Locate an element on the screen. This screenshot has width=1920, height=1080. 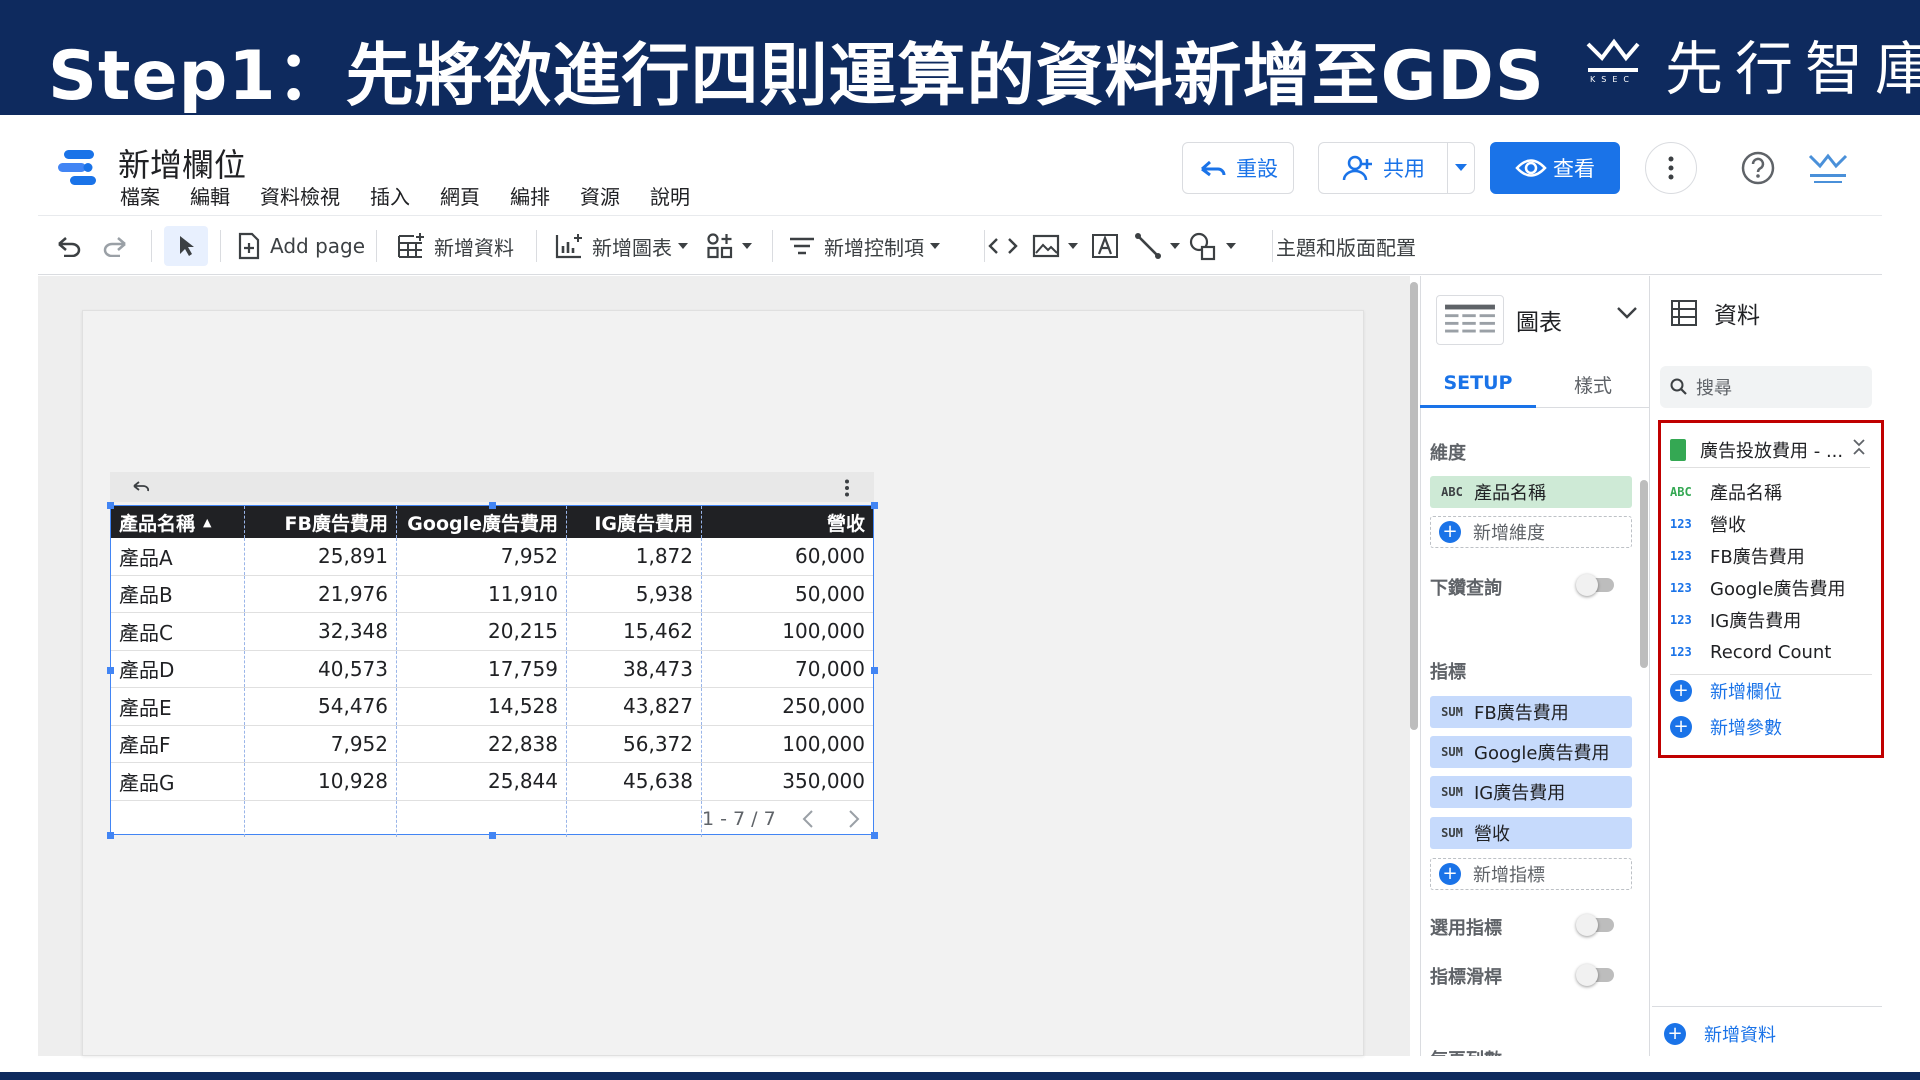
undo-arrow-icon is located at coordinates (1213, 168).